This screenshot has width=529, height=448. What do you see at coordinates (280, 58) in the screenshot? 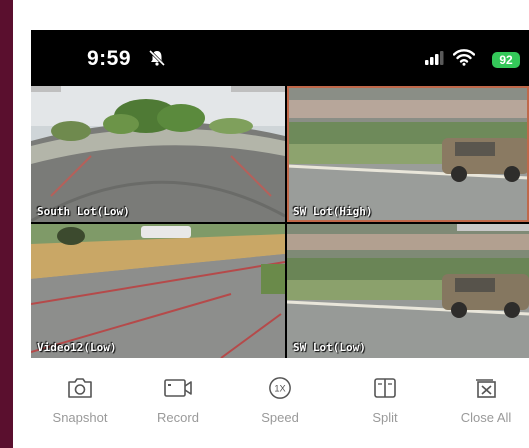
I see `status-bar: 9:59 92` at bounding box center [280, 58].